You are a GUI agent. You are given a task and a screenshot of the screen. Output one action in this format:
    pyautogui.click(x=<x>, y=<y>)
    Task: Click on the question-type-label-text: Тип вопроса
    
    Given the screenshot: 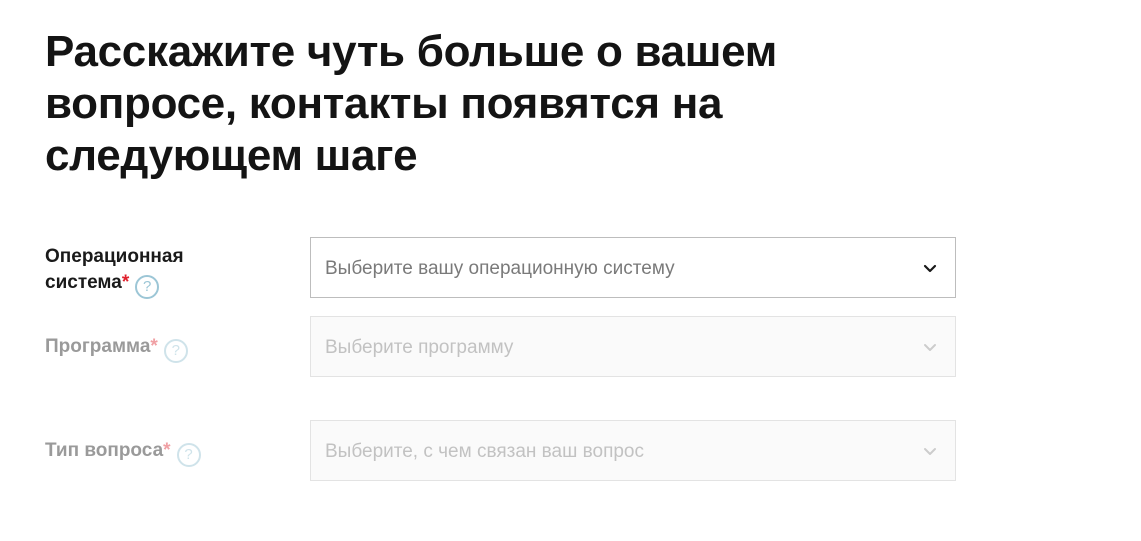 What is the action you would take?
    pyautogui.click(x=104, y=450)
    